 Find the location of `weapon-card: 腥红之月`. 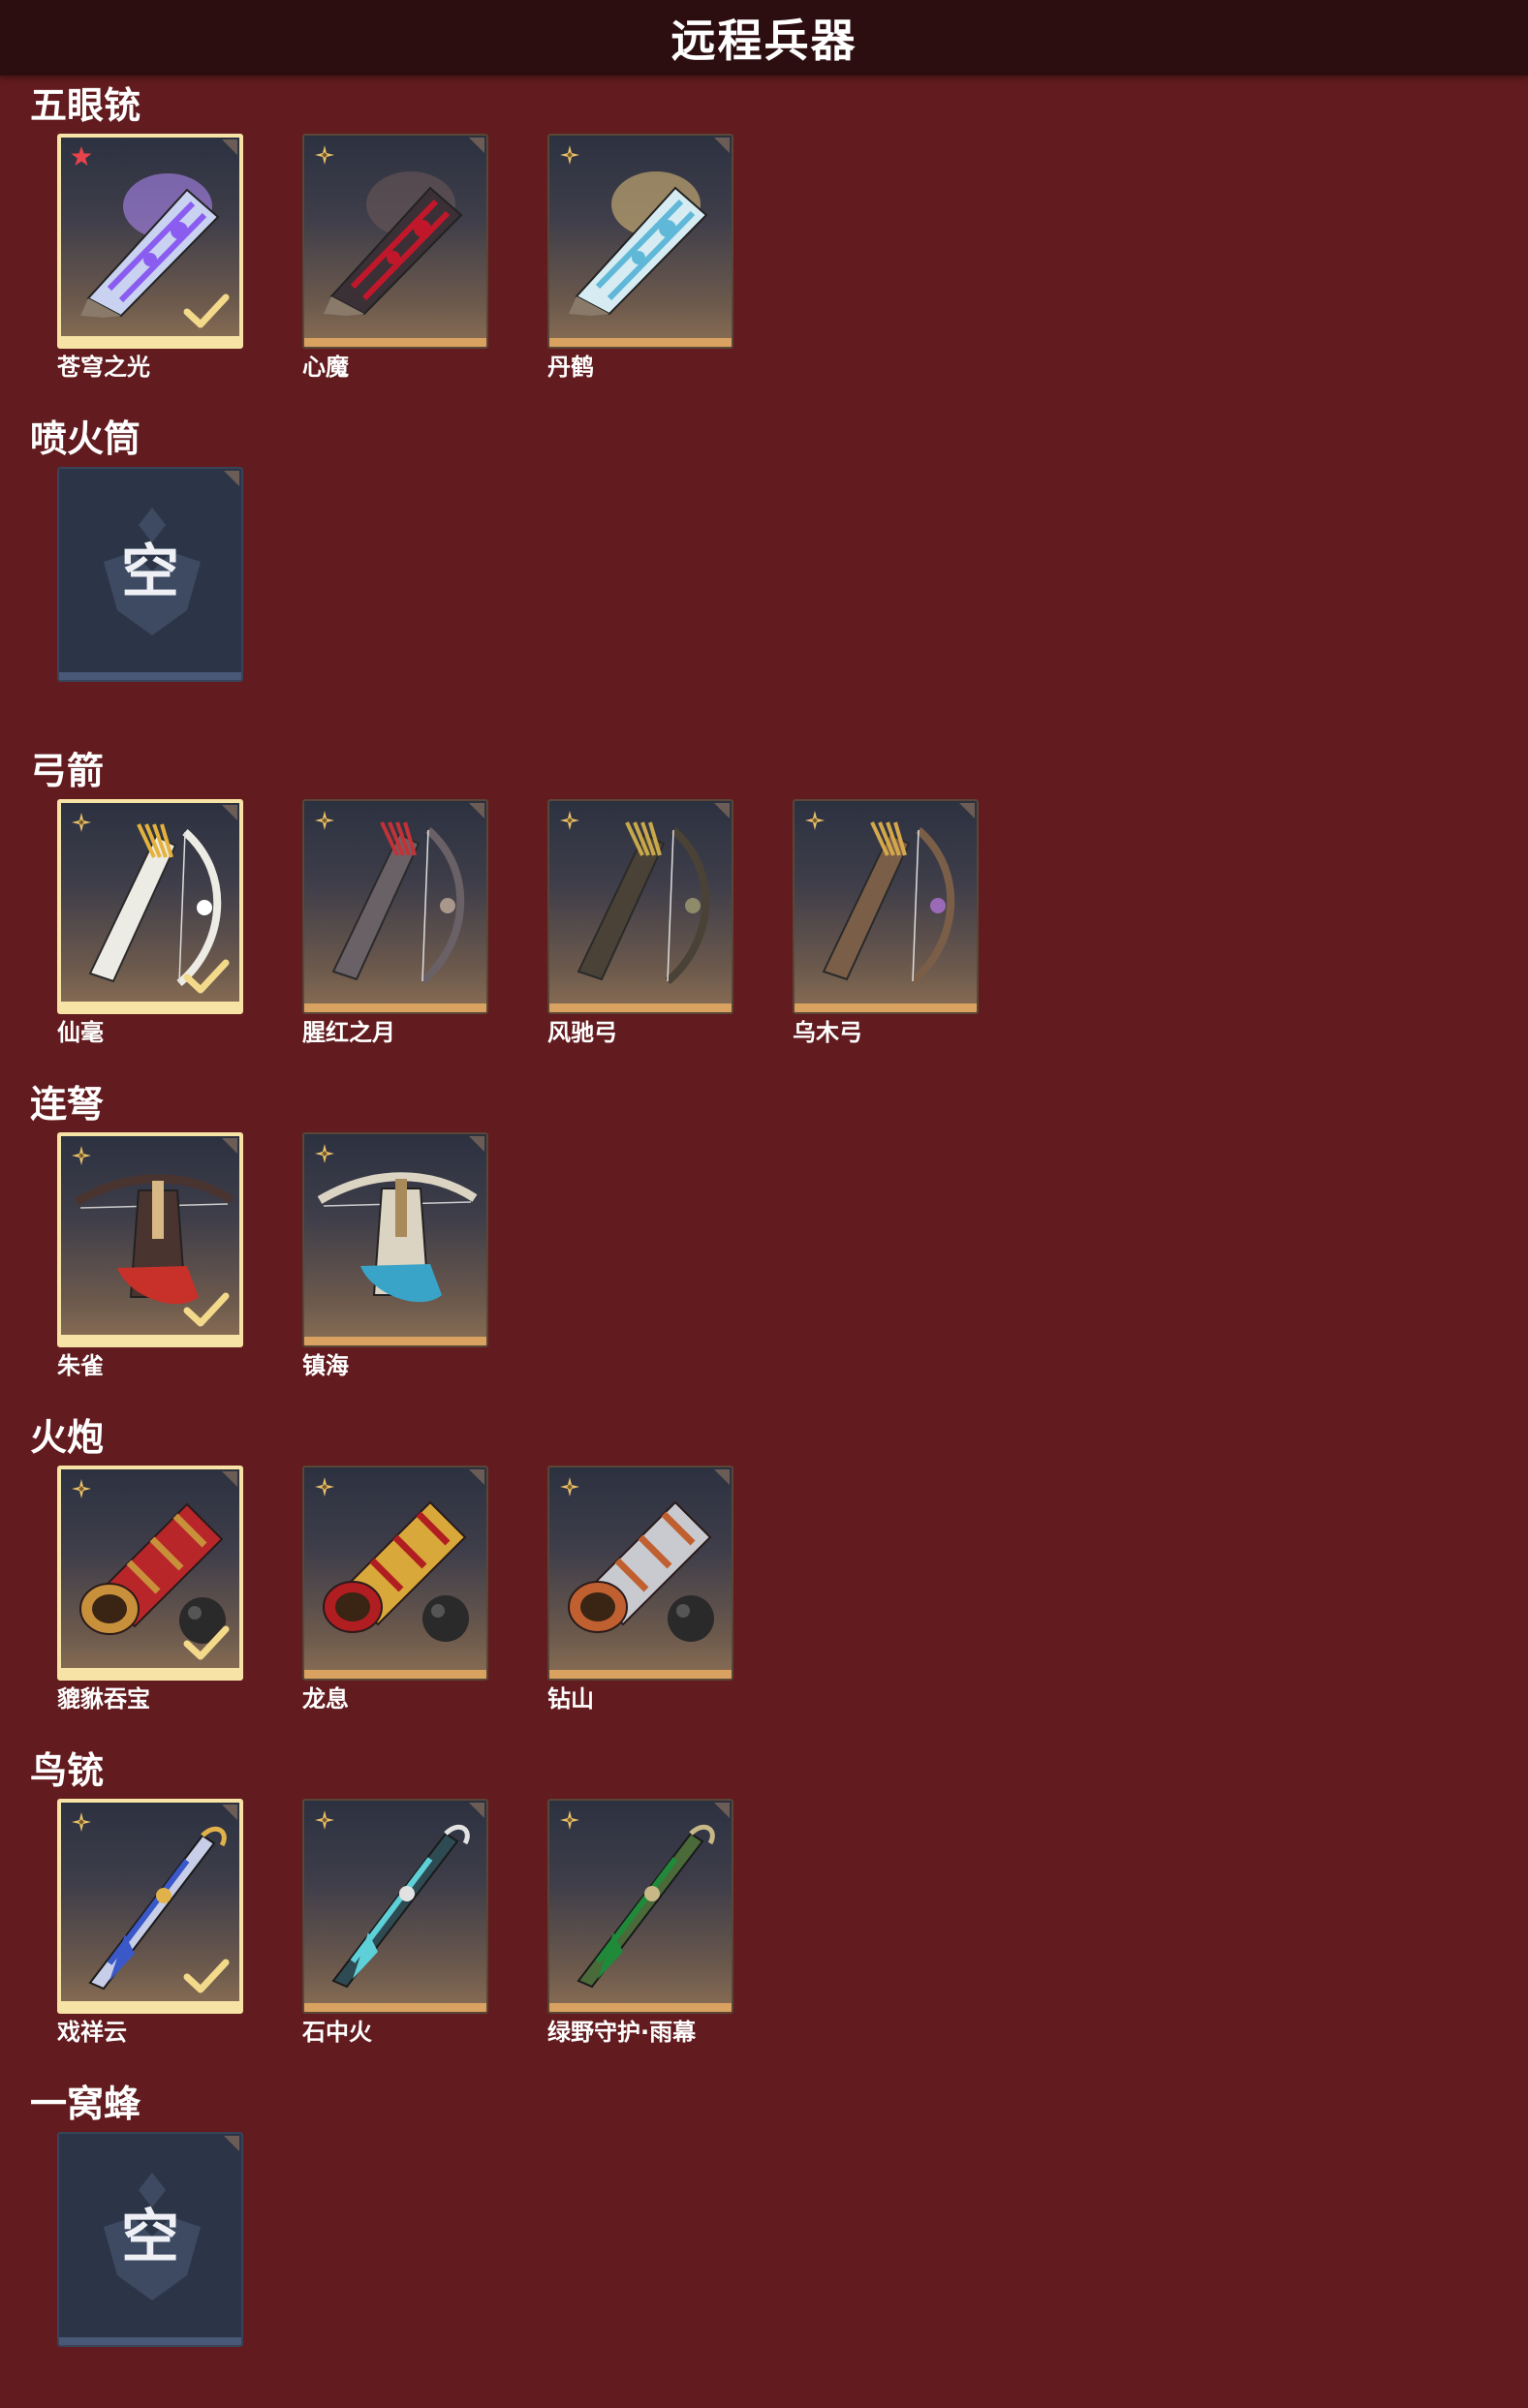

weapon-card: 腥红之月 is located at coordinates (395, 922).